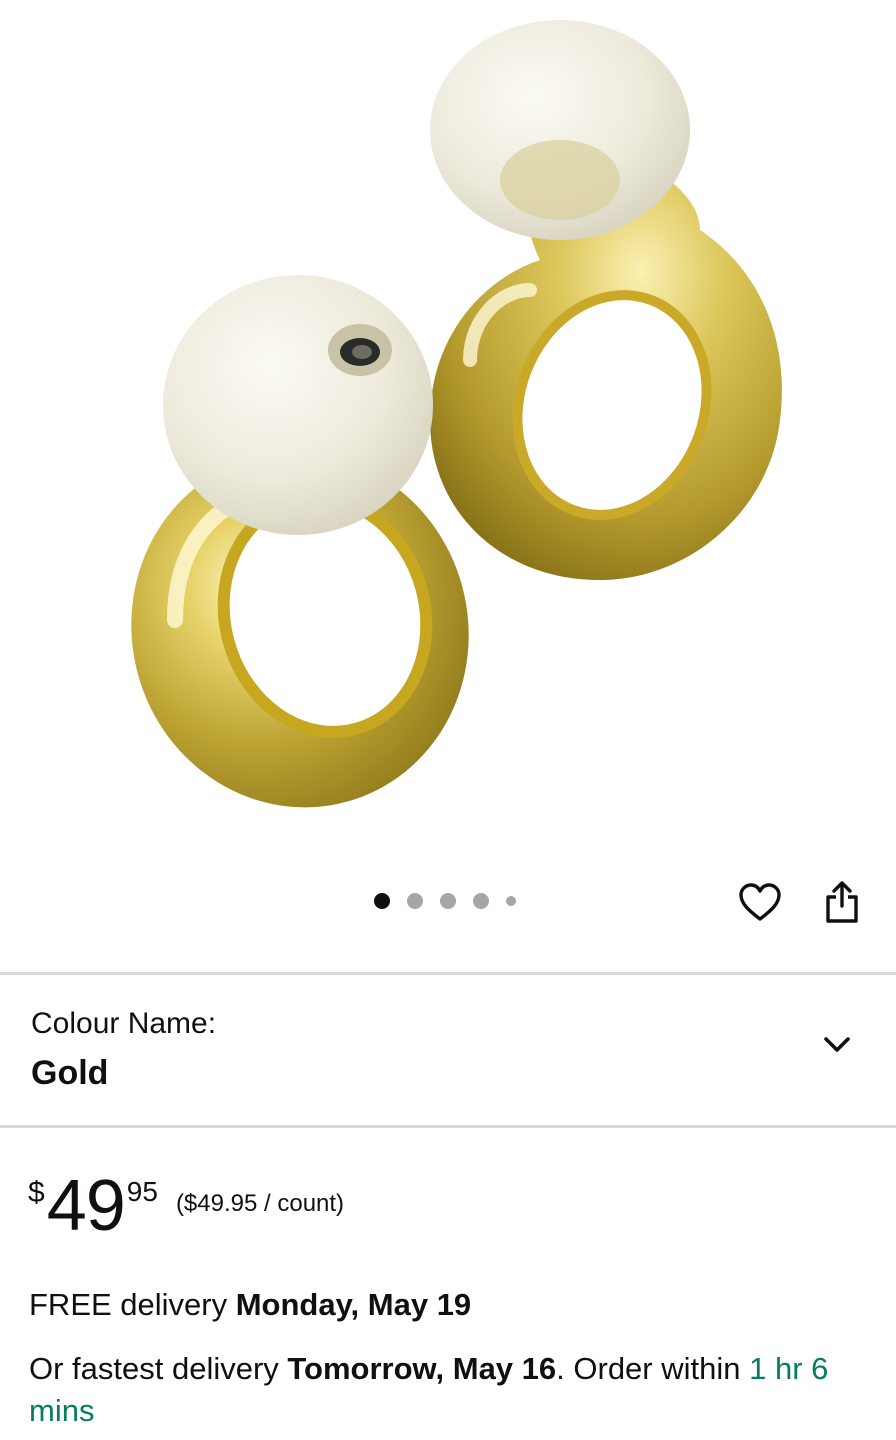 The image size is (896, 1440). I want to click on share-button, so click(842, 902).